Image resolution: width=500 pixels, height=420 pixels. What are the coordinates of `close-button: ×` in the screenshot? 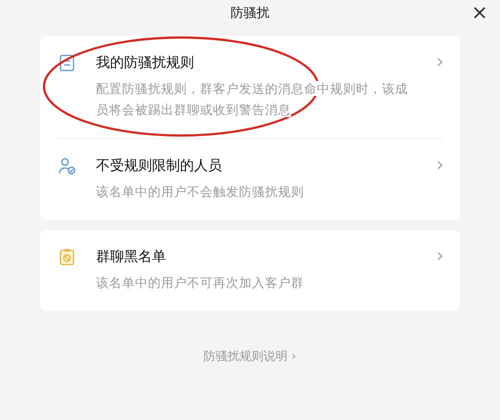 It's located at (479, 12).